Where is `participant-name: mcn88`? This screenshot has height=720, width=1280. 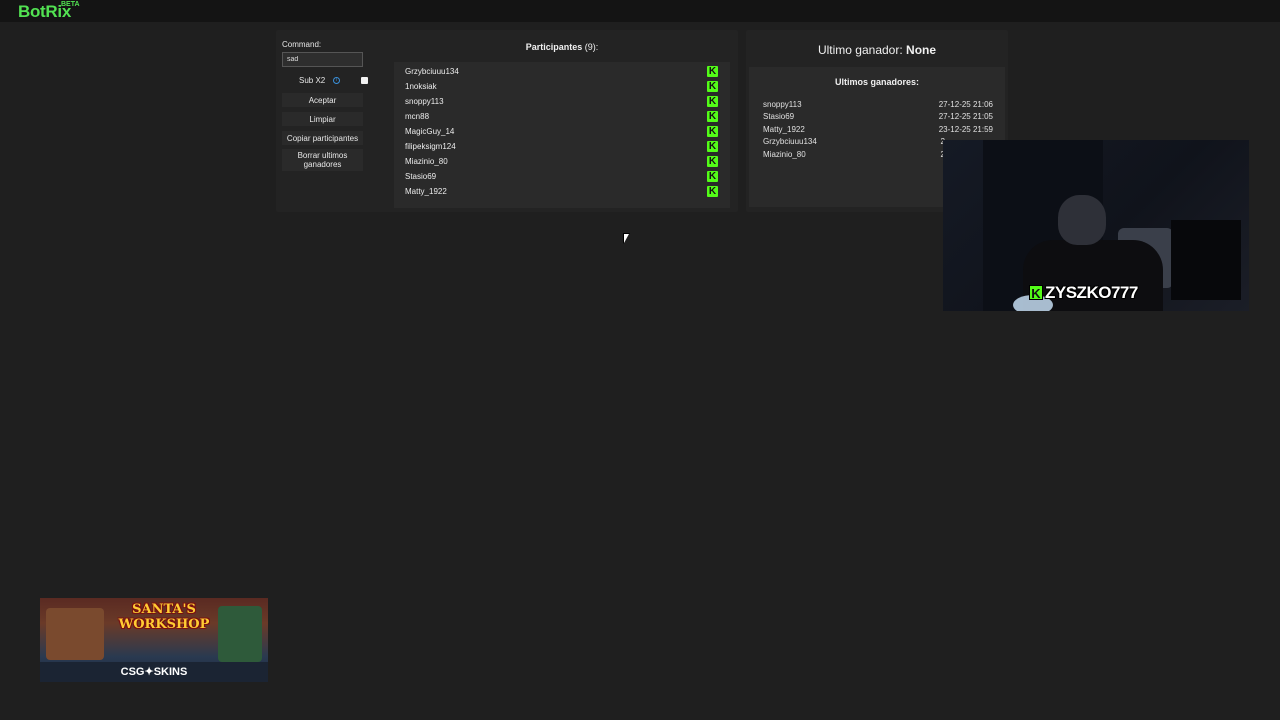
participant-name: mcn88 is located at coordinates (417, 116).